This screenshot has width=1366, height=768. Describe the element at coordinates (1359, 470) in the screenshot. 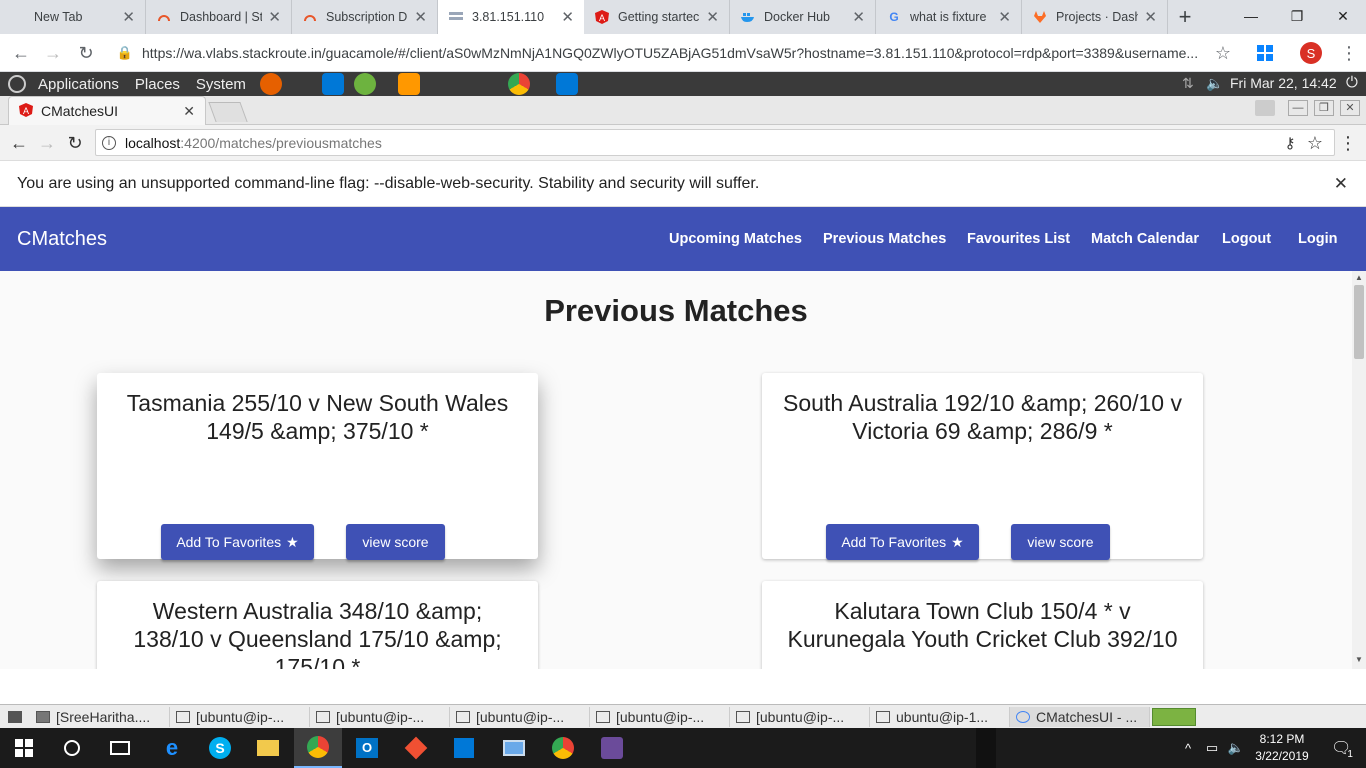

I see `page-scrollbar: ▲ ▼` at that location.